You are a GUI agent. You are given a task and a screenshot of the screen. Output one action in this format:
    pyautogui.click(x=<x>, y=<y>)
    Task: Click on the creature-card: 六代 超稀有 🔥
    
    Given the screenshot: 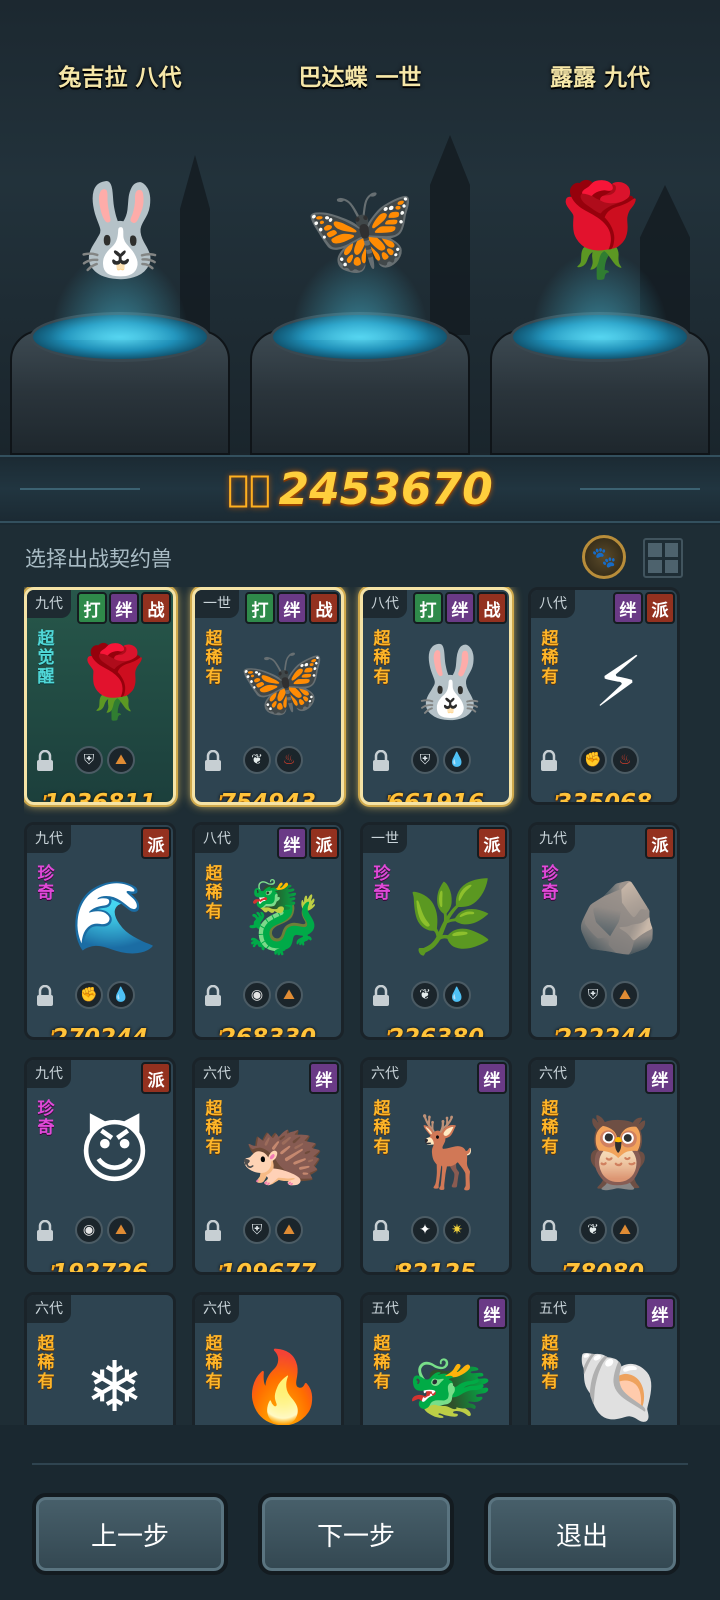 What is the action you would take?
    pyautogui.click(x=268, y=1358)
    